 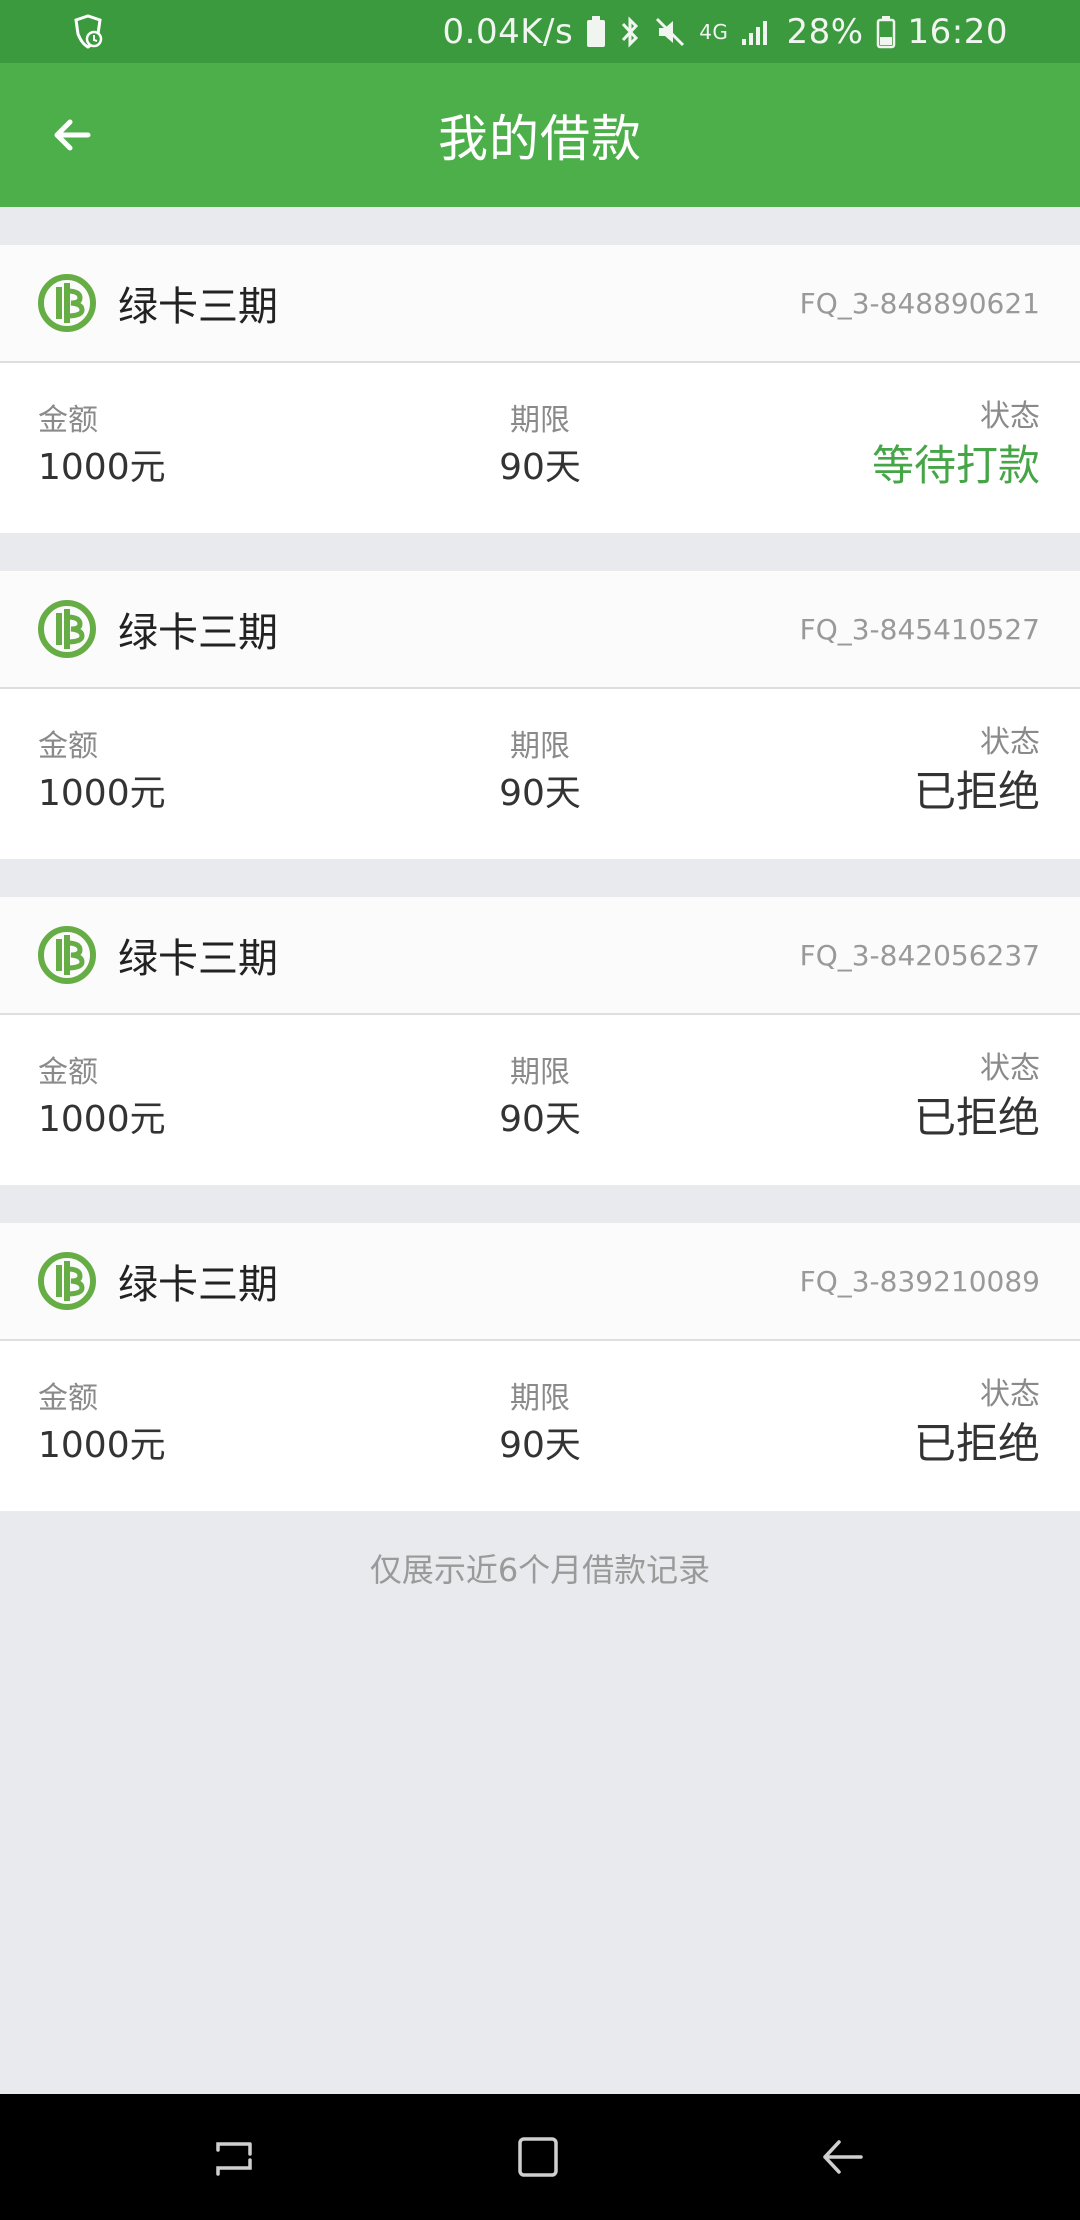 What do you see at coordinates (88, 32) in the screenshot?
I see `security-shield-icon` at bounding box center [88, 32].